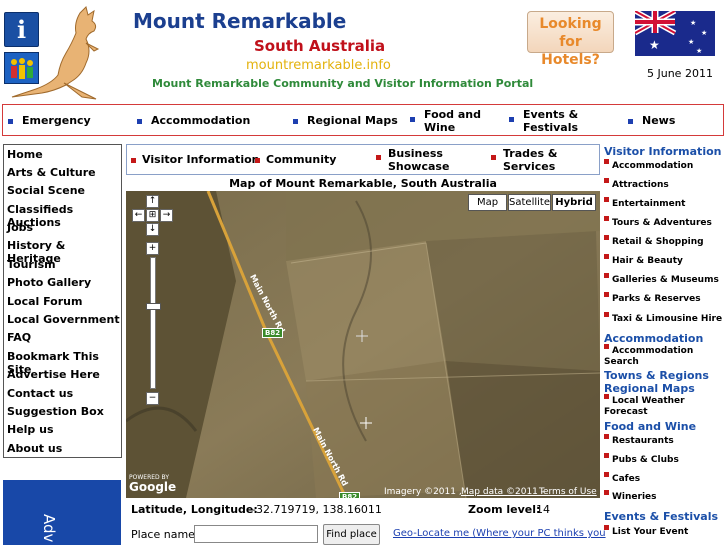 The image size is (727, 545). I want to click on right-link-label: Local Weather Forecast, so click(644, 406).